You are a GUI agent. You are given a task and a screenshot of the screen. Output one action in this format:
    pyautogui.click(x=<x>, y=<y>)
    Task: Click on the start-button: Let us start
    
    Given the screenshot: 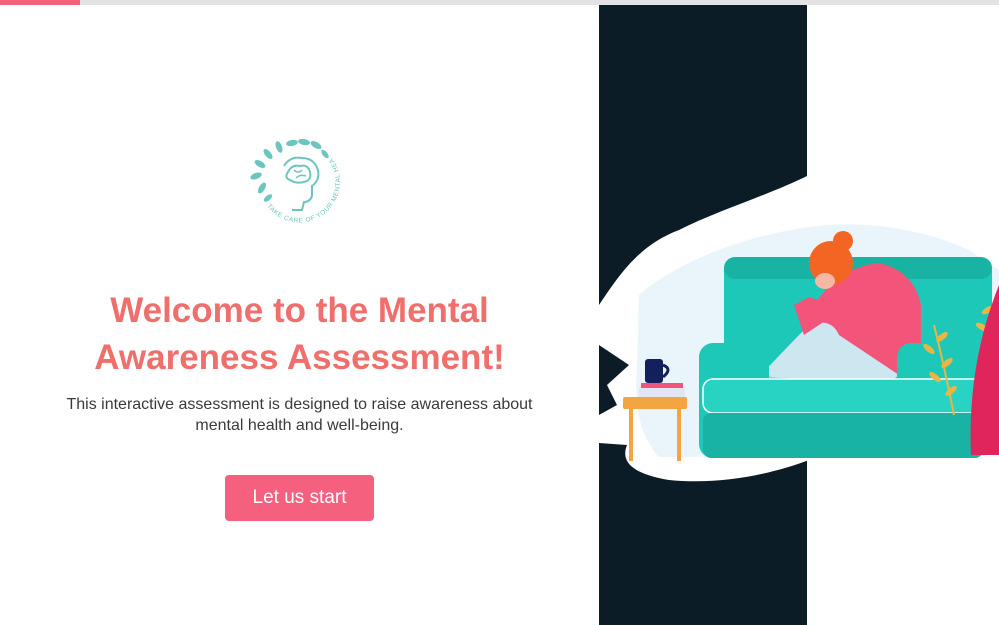 What is the action you would take?
    pyautogui.click(x=299, y=498)
    